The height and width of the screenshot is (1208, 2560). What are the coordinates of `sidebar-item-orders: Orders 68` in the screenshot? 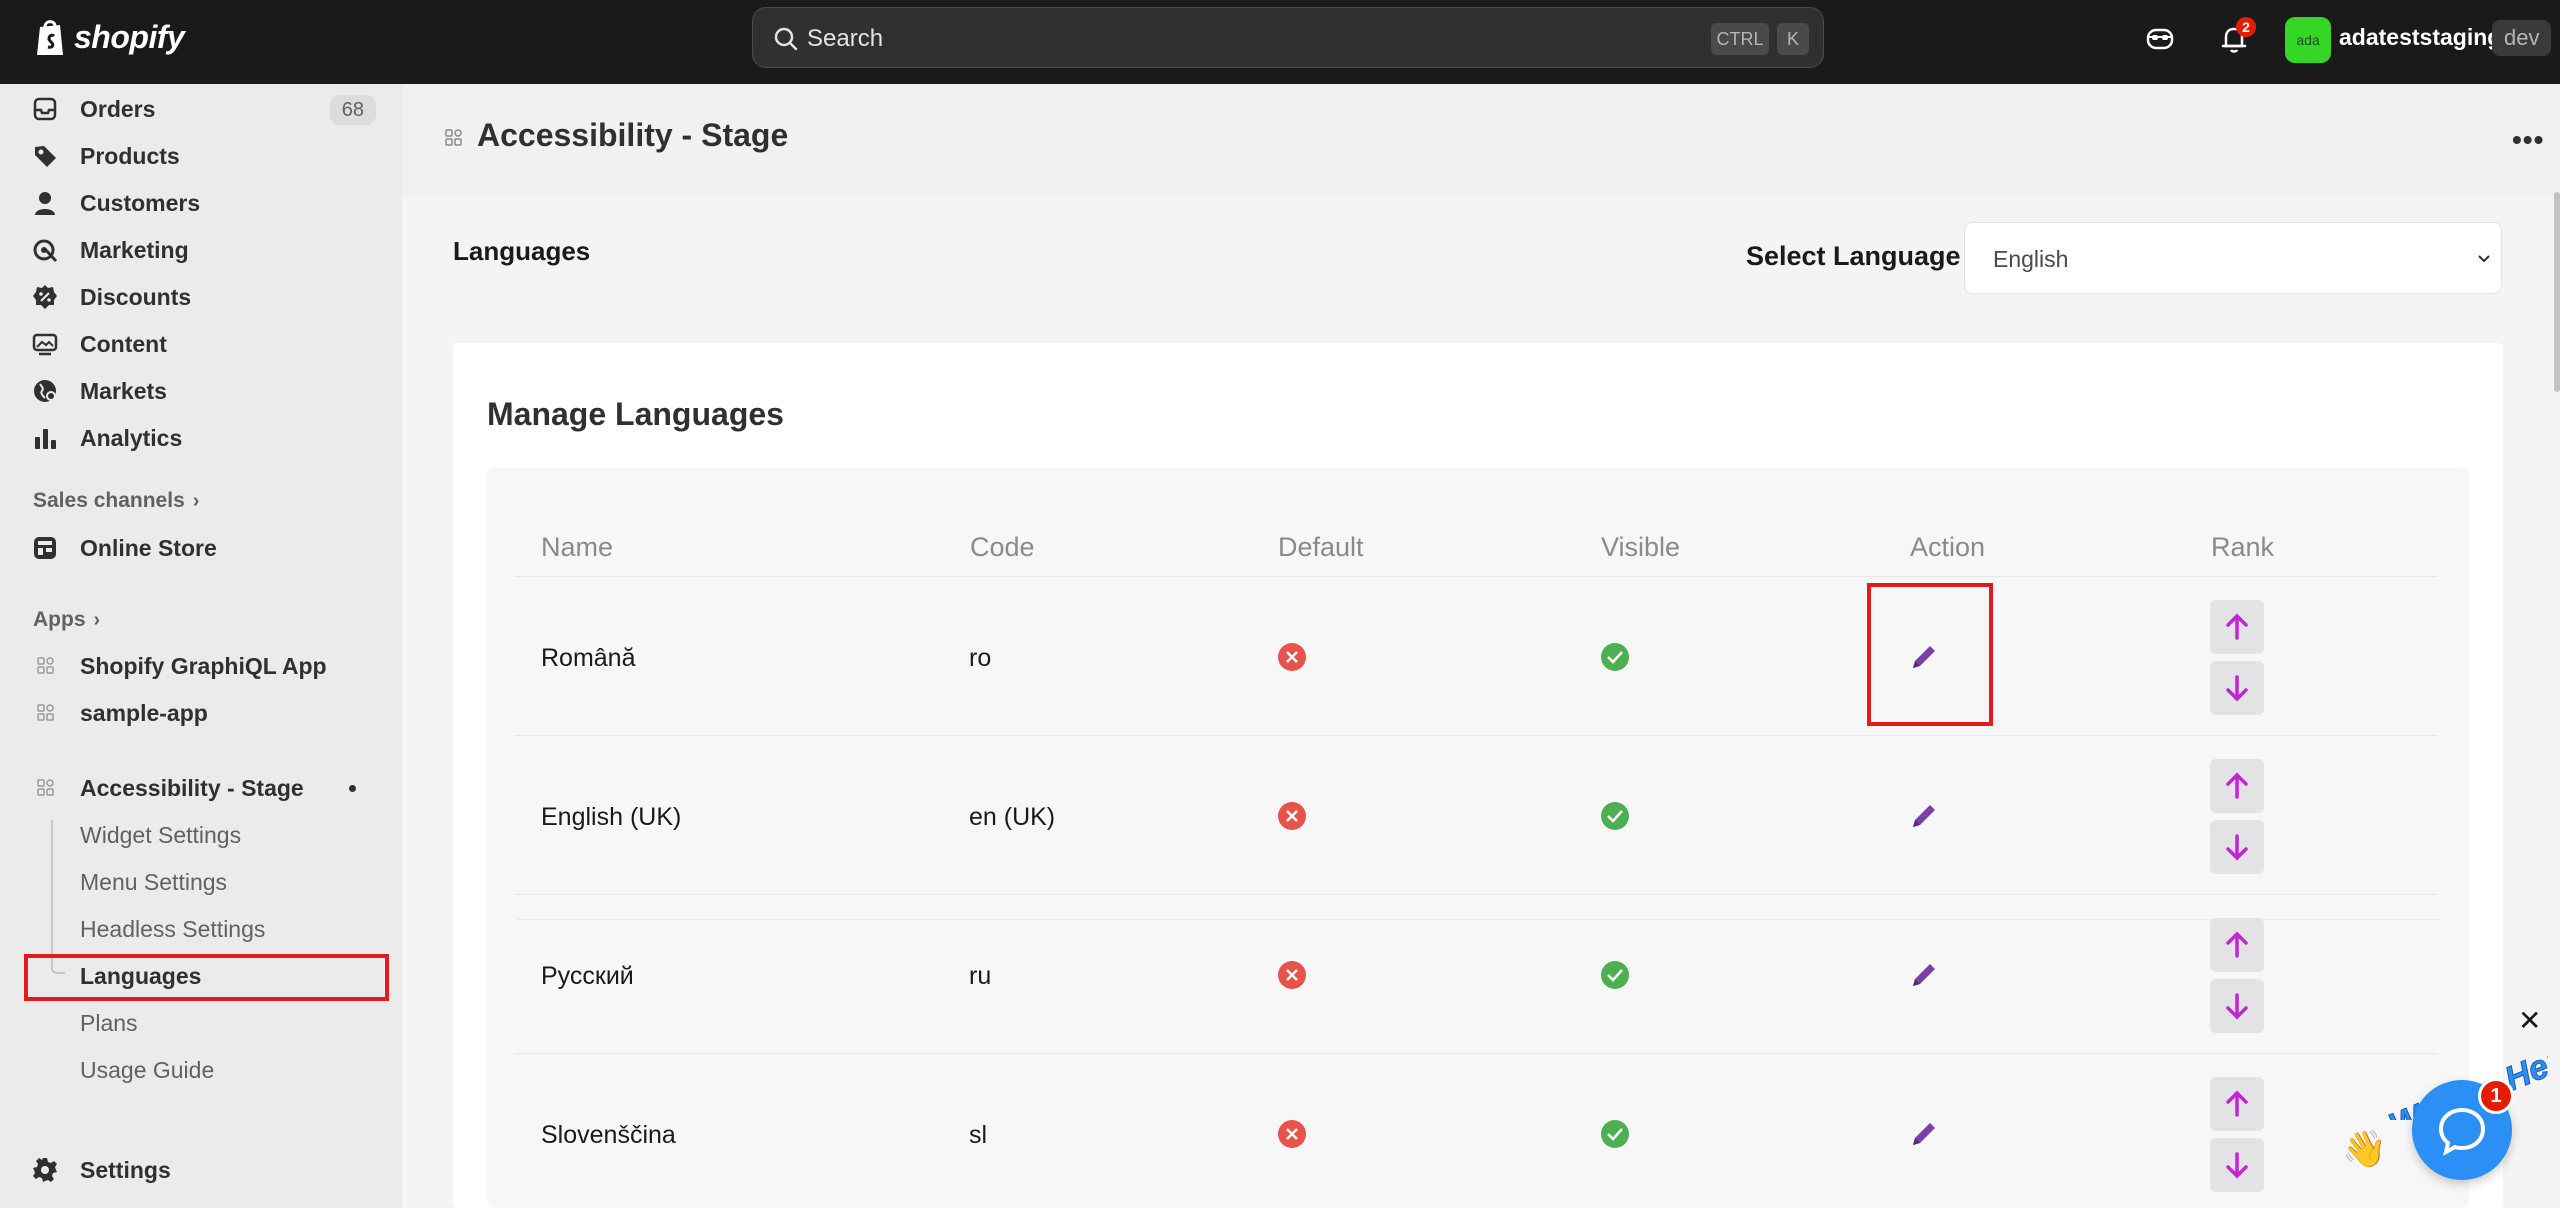 It's located at (207, 109).